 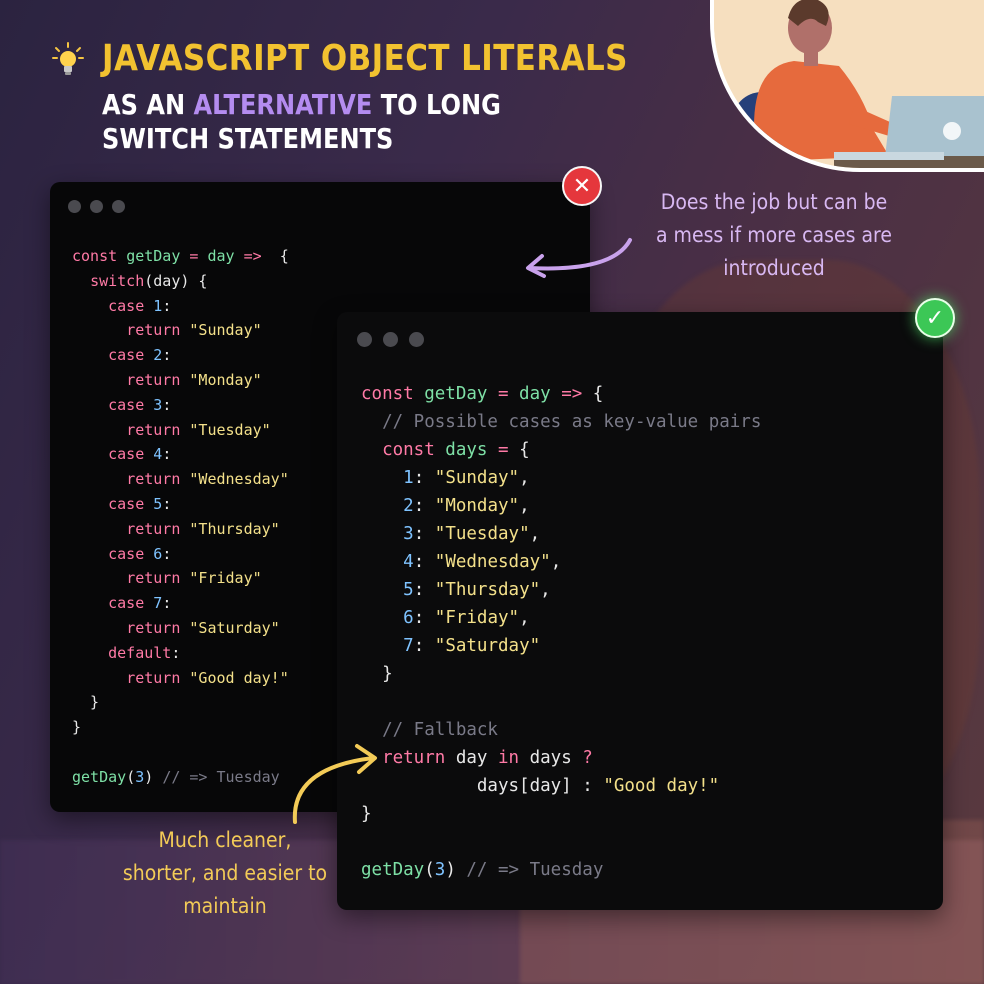 What do you see at coordinates (572, 422) in the screenshot?
I see `code-token: // Possible cases as key-value pairs` at bounding box center [572, 422].